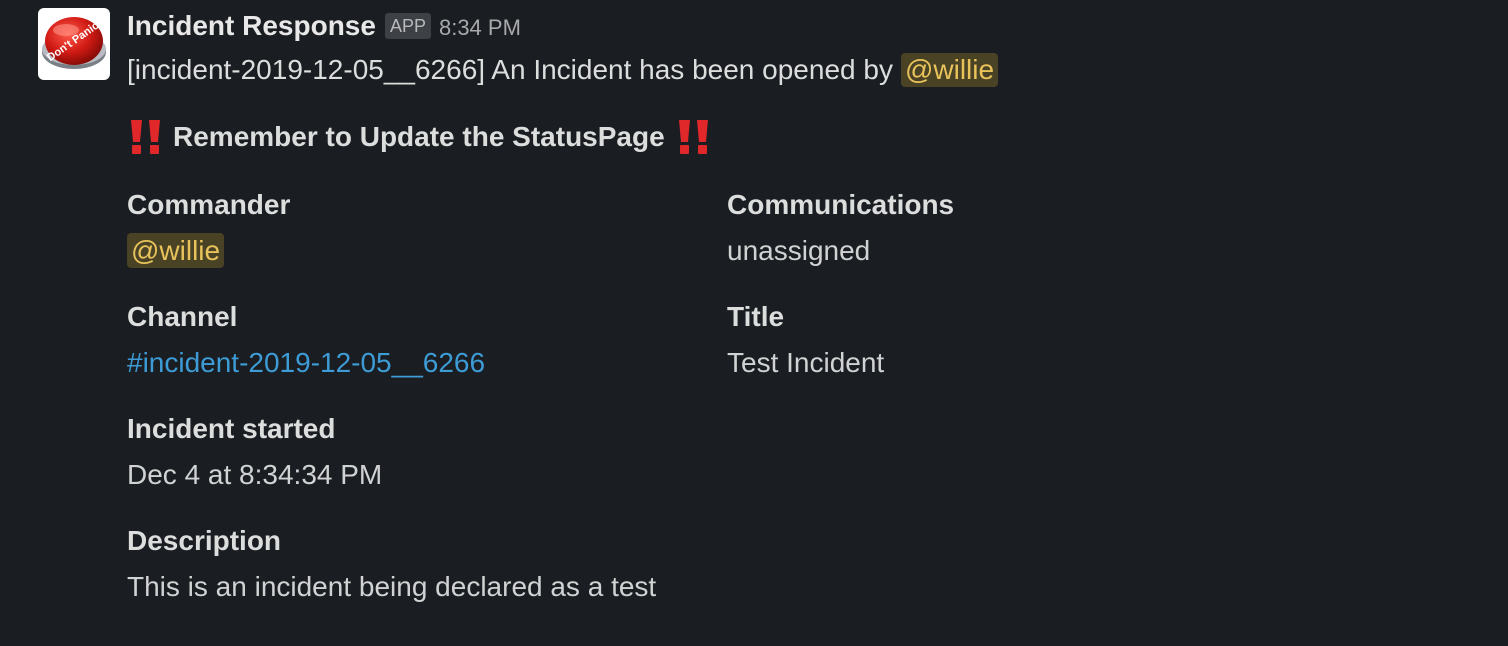  I want to click on commander-mention: @willie, so click(176, 250).